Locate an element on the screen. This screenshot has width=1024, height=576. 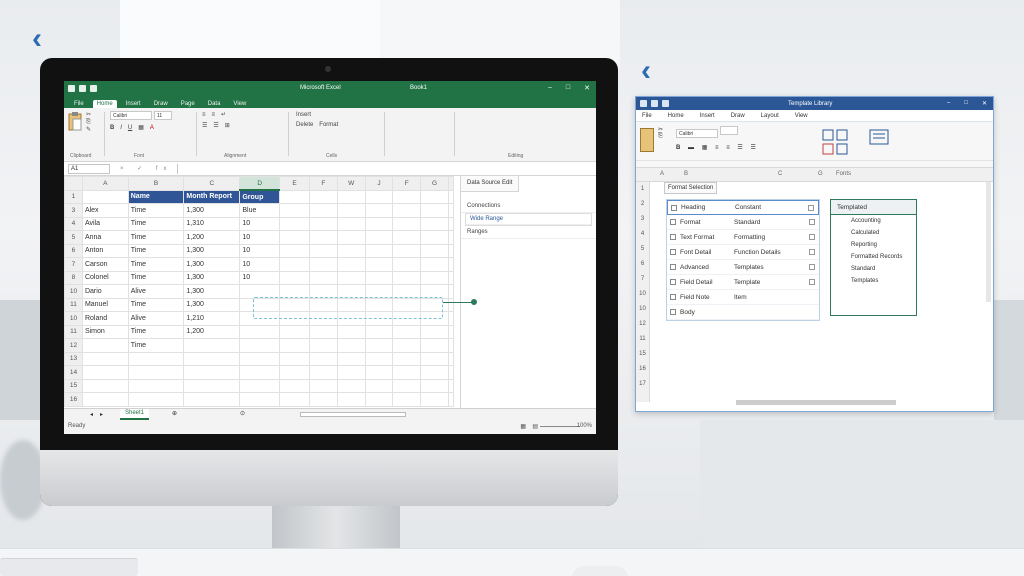
template-item: Standard is located at coordinates (873, 269).